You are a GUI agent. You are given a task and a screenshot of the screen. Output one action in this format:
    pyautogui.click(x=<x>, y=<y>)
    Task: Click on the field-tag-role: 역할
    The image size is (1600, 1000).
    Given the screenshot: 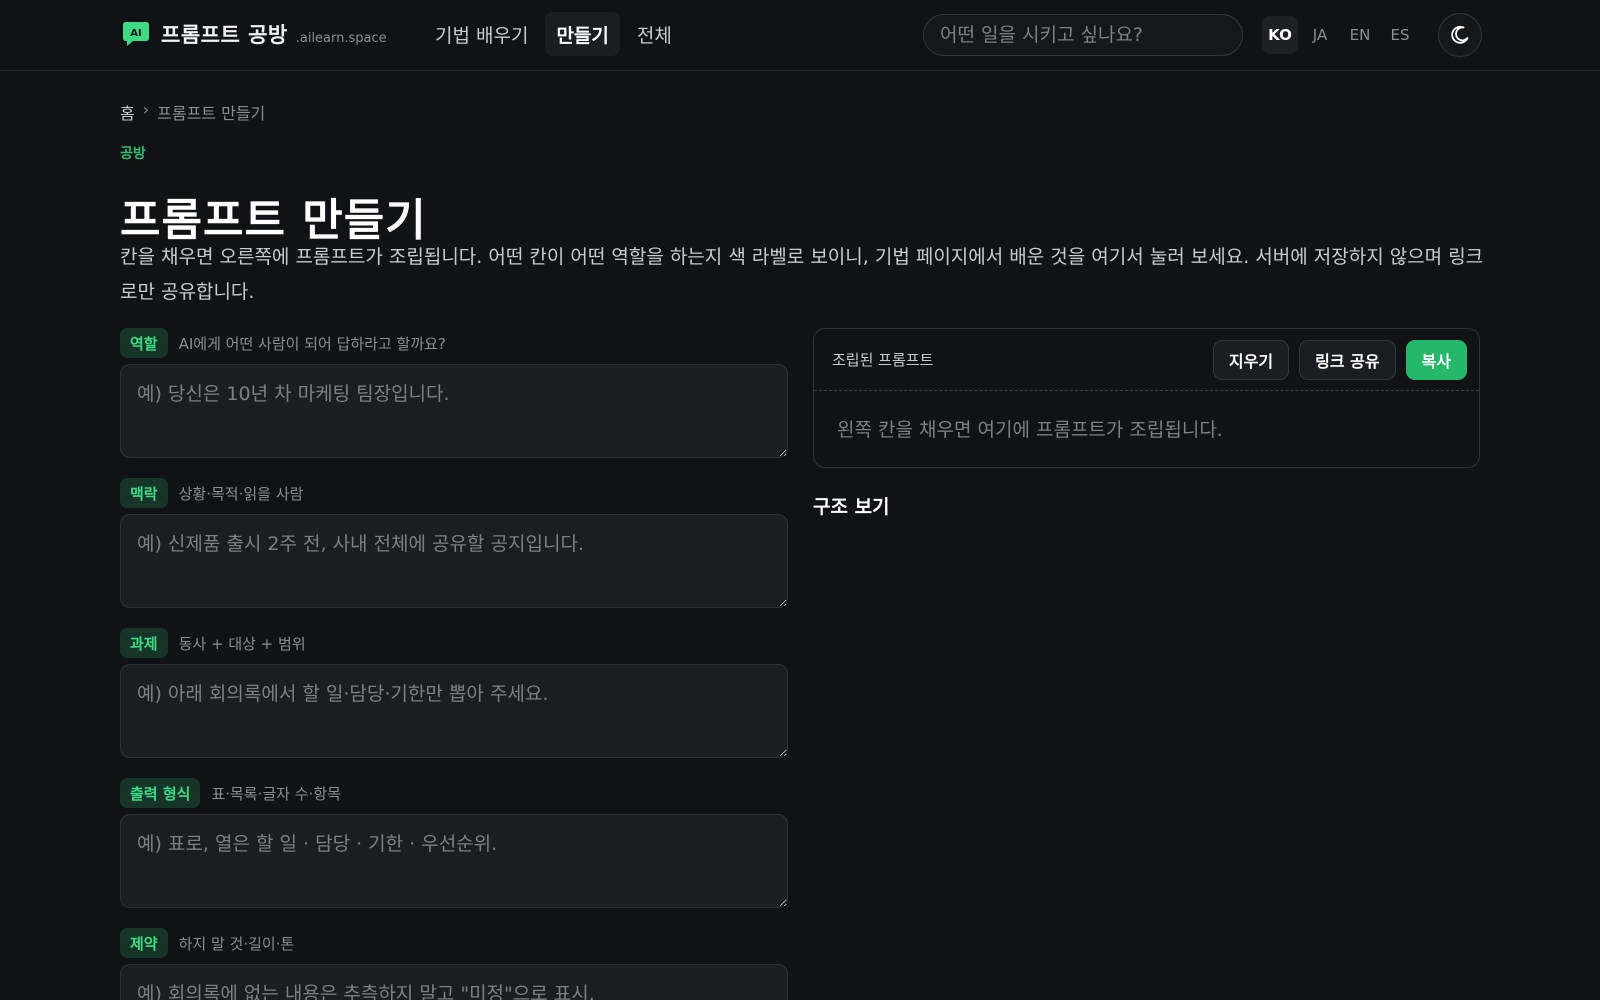 What is the action you would take?
    pyautogui.click(x=144, y=343)
    